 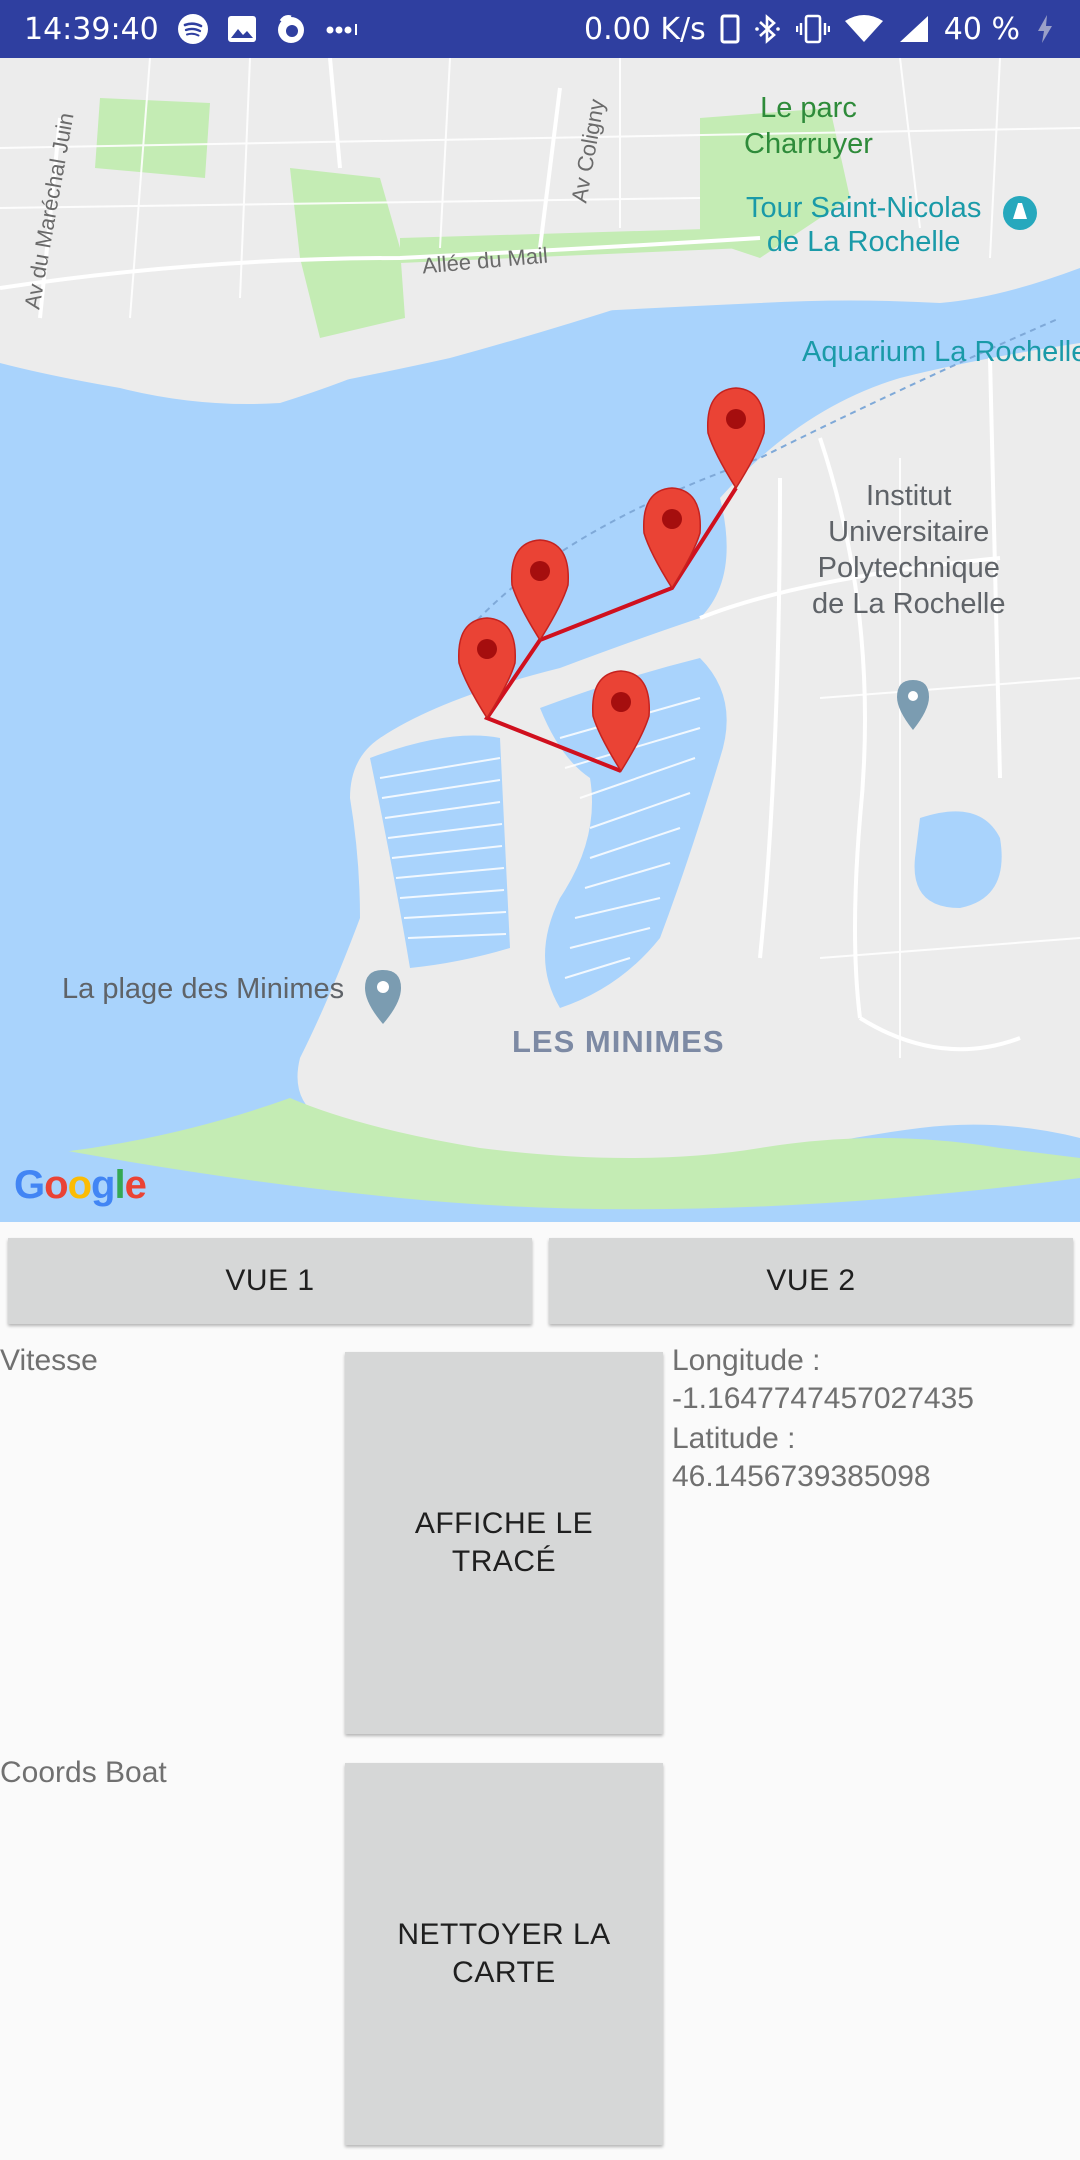 I want to click on latitude-value: 46.1456739385098, so click(x=801, y=1476).